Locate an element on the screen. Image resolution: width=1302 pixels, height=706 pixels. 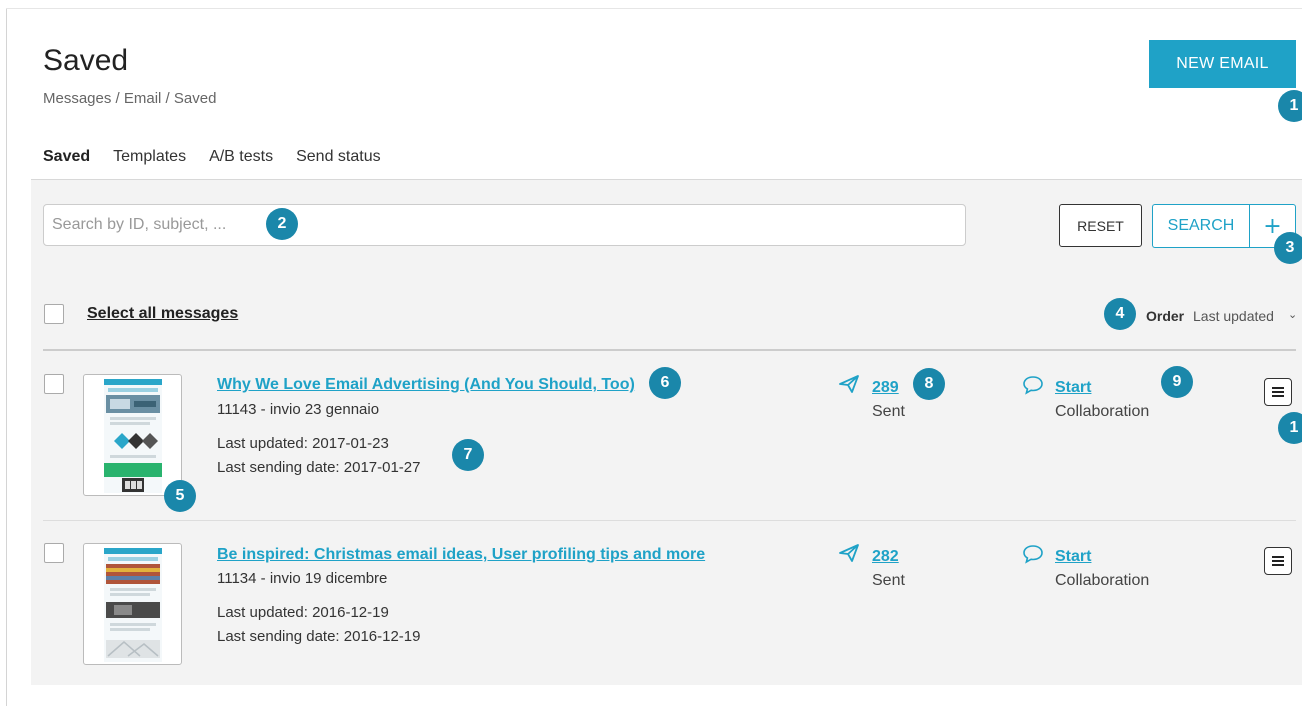
tab-send-status: Send status is located at coordinates (338, 164).